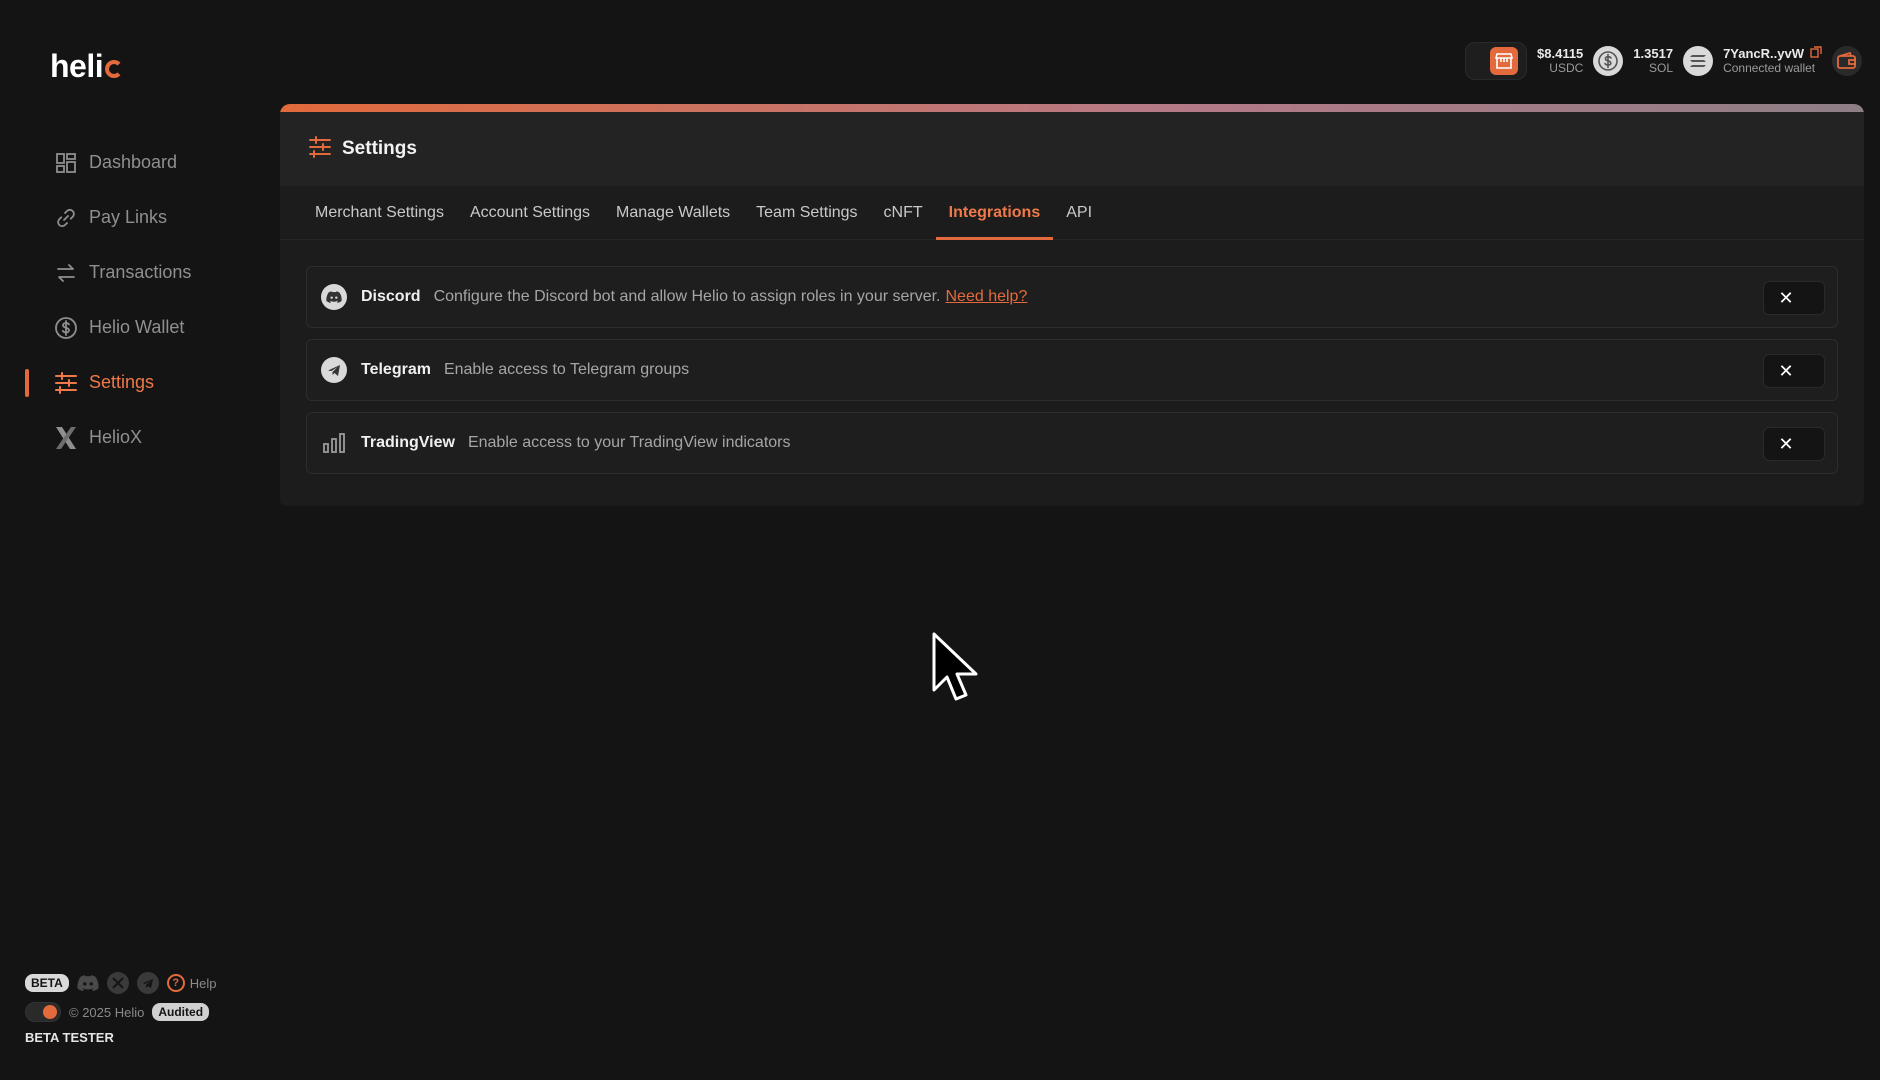  I want to click on wallet-icon, so click(1846, 60).